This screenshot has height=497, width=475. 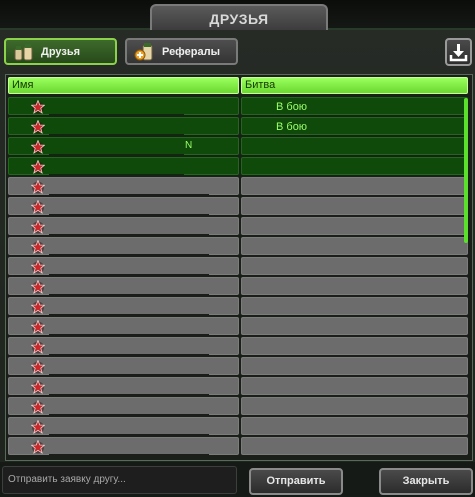 I want to click on player-name-suffix: N, so click(x=189, y=145).